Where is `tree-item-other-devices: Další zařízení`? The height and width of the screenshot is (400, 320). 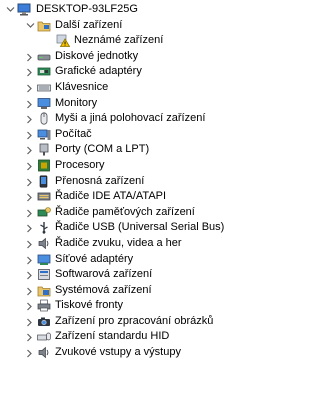 tree-item-other-devices: Další zařízení is located at coordinates (144, 26).